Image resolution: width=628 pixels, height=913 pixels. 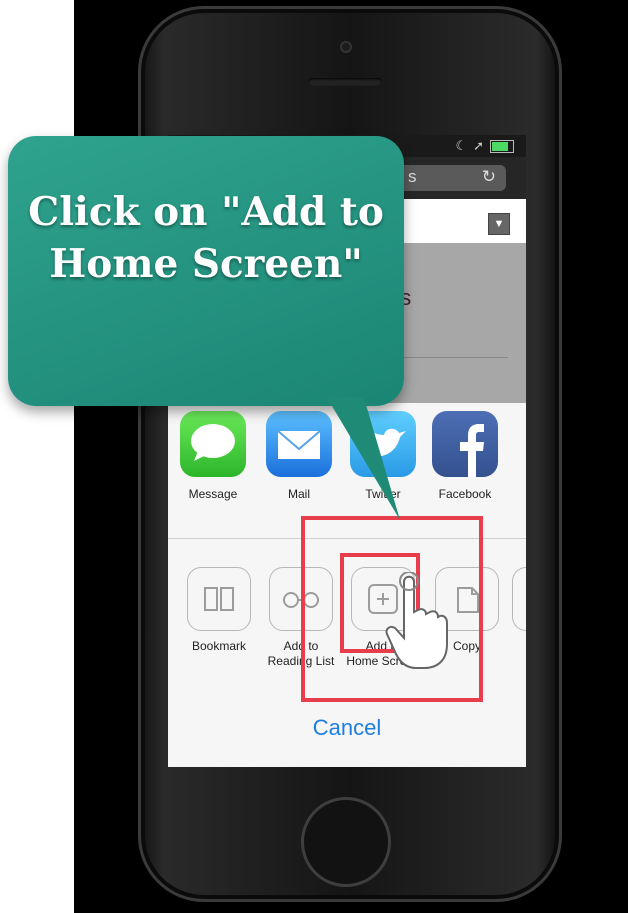 What do you see at coordinates (346, 842) in the screenshot?
I see `home-button` at bounding box center [346, 842].